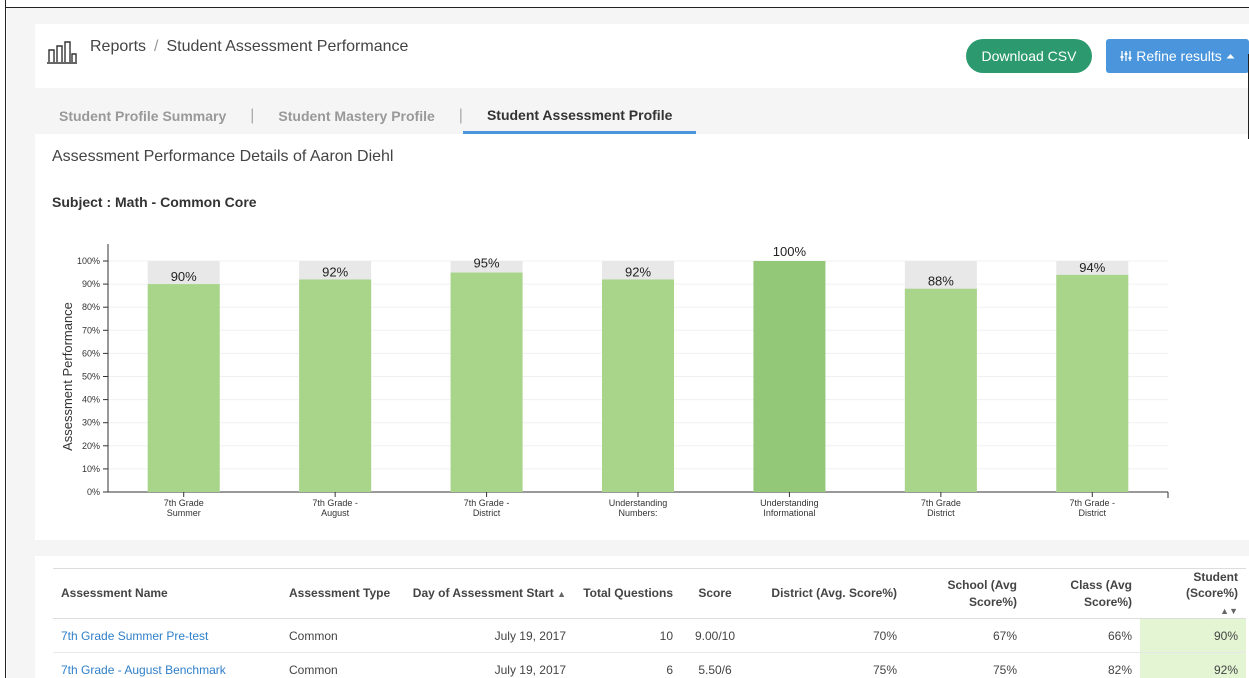 This screenshot has width=1249, height=678. I want to click on x-tick-label: Numbers:, so click(637, 513).